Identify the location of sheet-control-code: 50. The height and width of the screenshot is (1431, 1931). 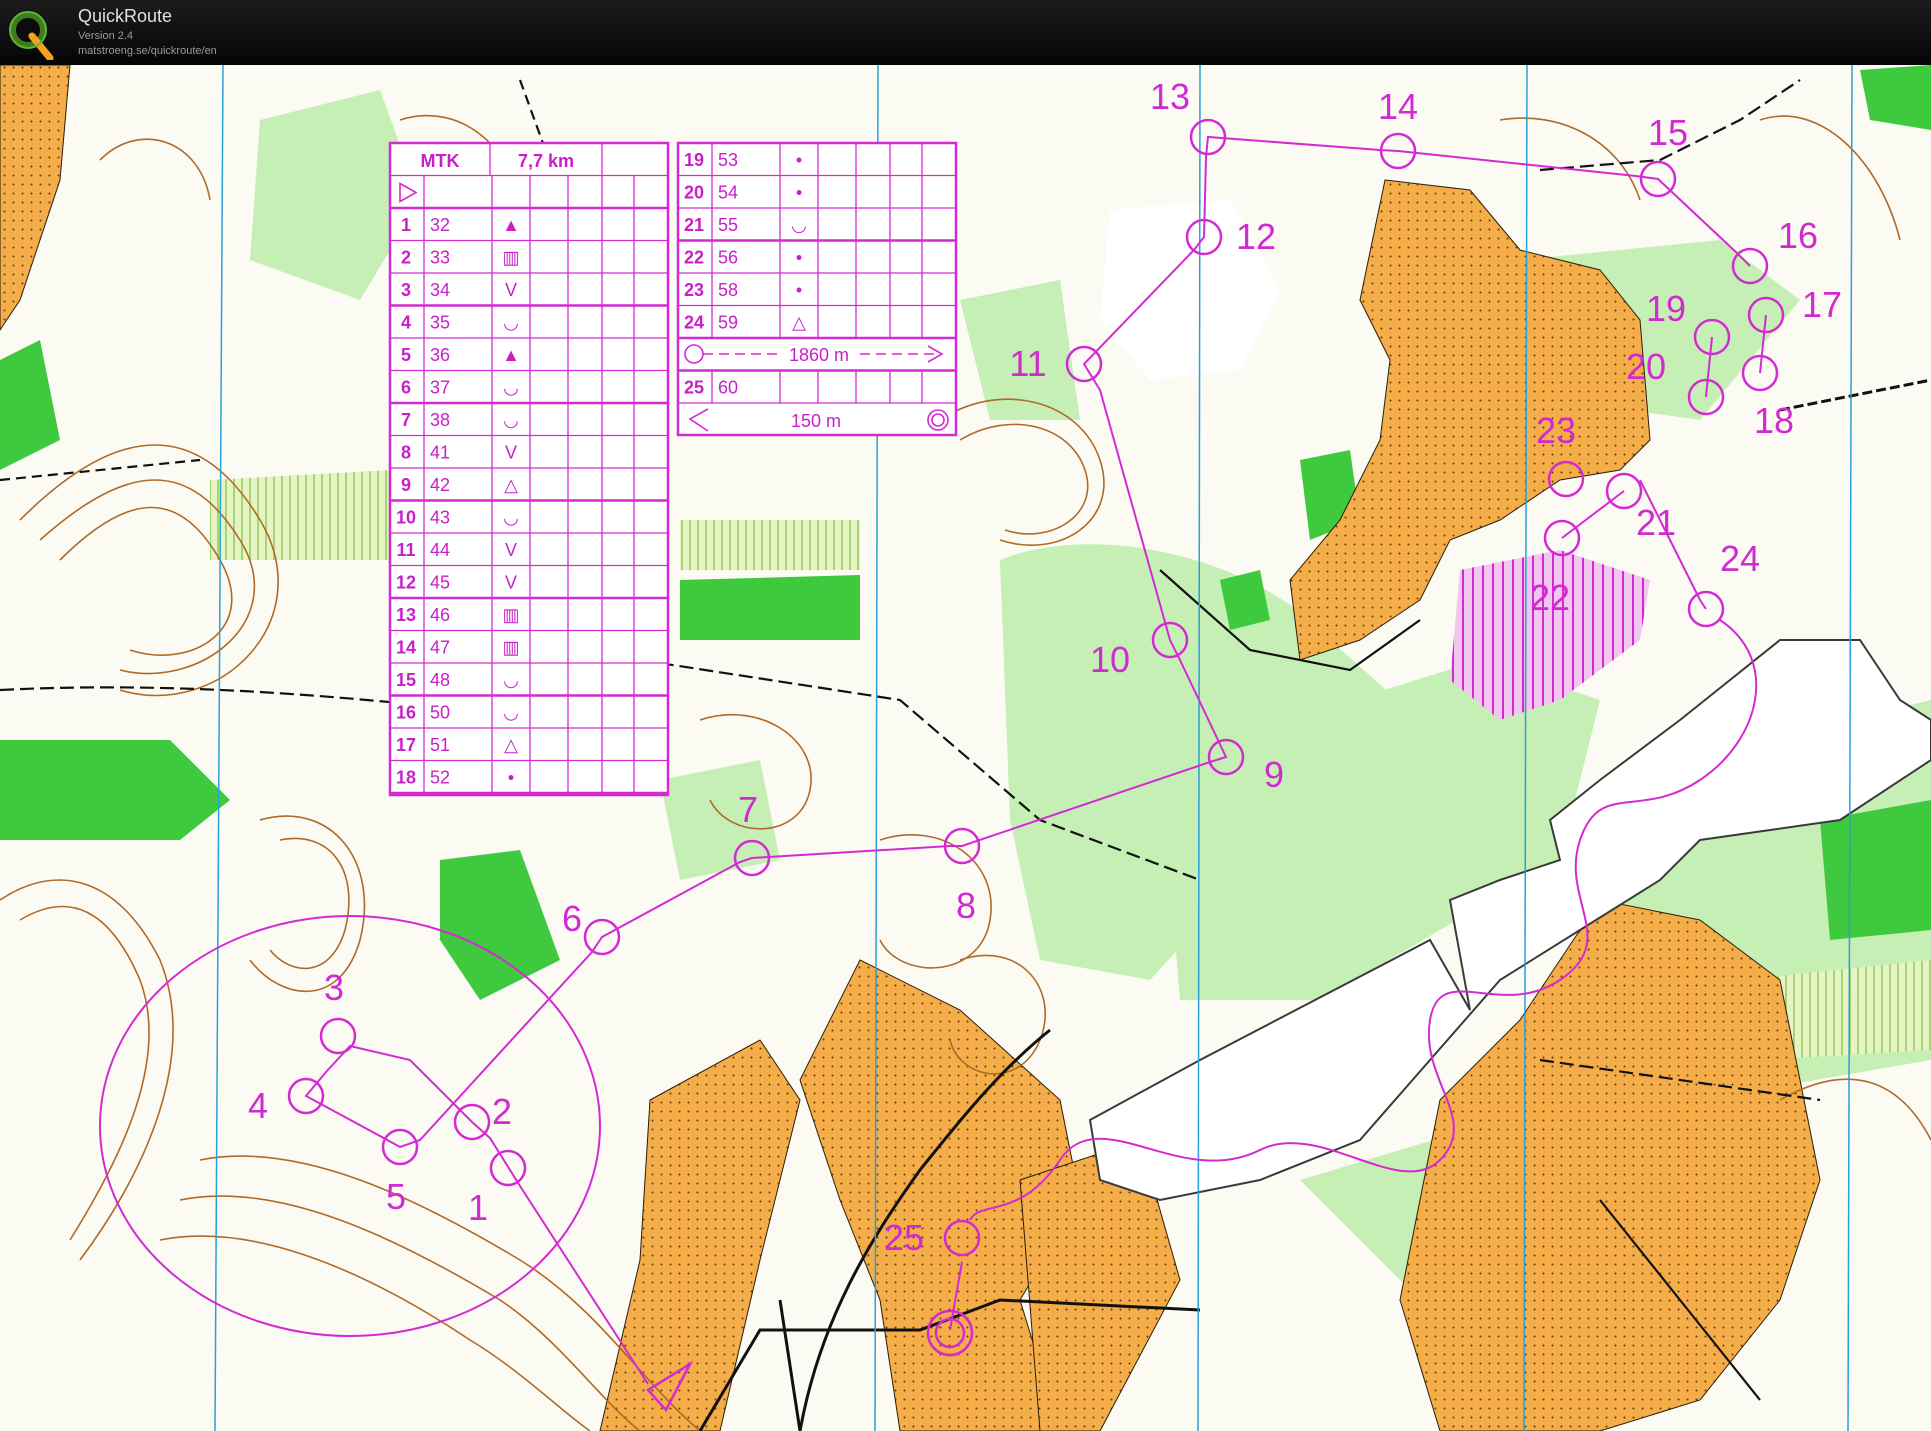
(440, 713).